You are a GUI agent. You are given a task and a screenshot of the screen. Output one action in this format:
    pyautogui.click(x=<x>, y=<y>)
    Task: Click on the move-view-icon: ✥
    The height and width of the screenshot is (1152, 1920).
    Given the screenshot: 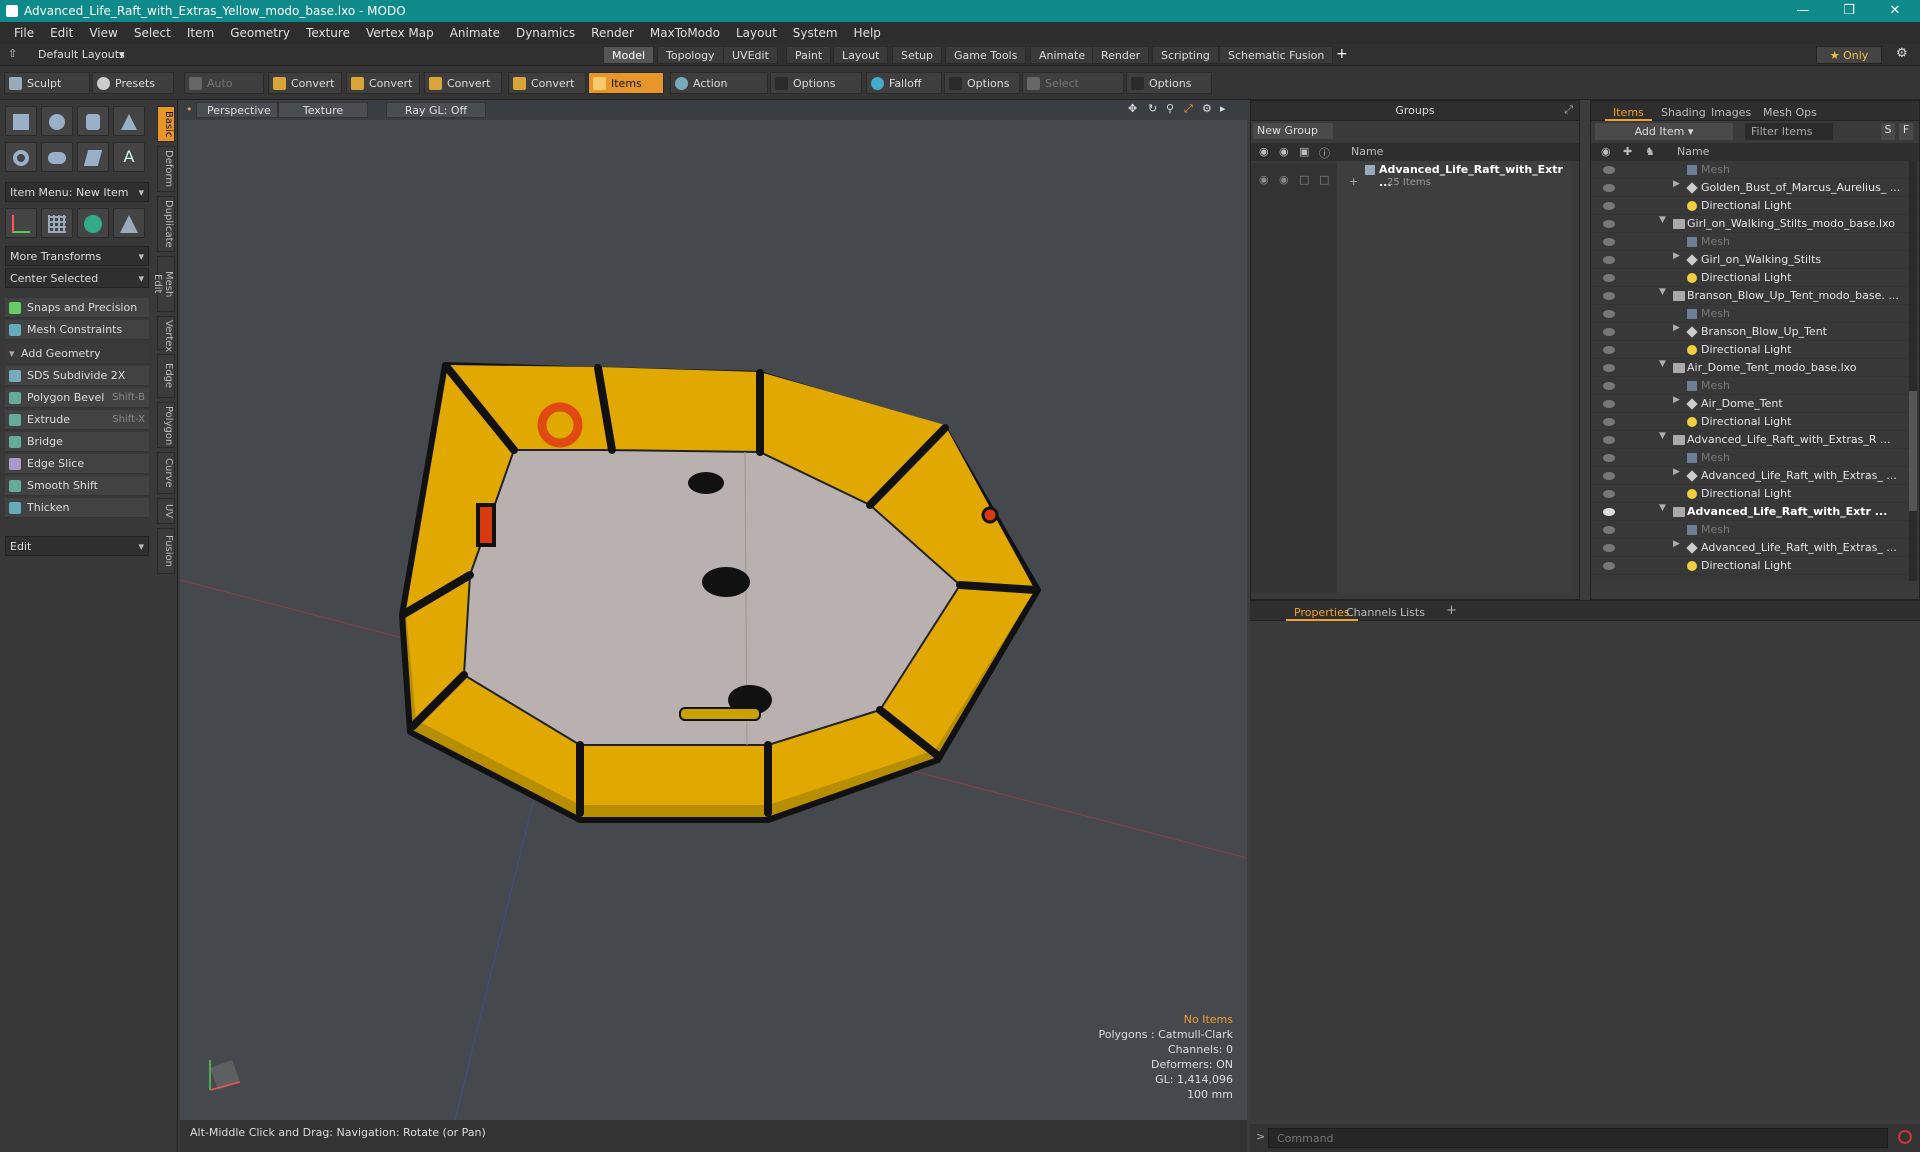 What is the action you would take?
    pyautogui.click(x=1132, y=108)
    